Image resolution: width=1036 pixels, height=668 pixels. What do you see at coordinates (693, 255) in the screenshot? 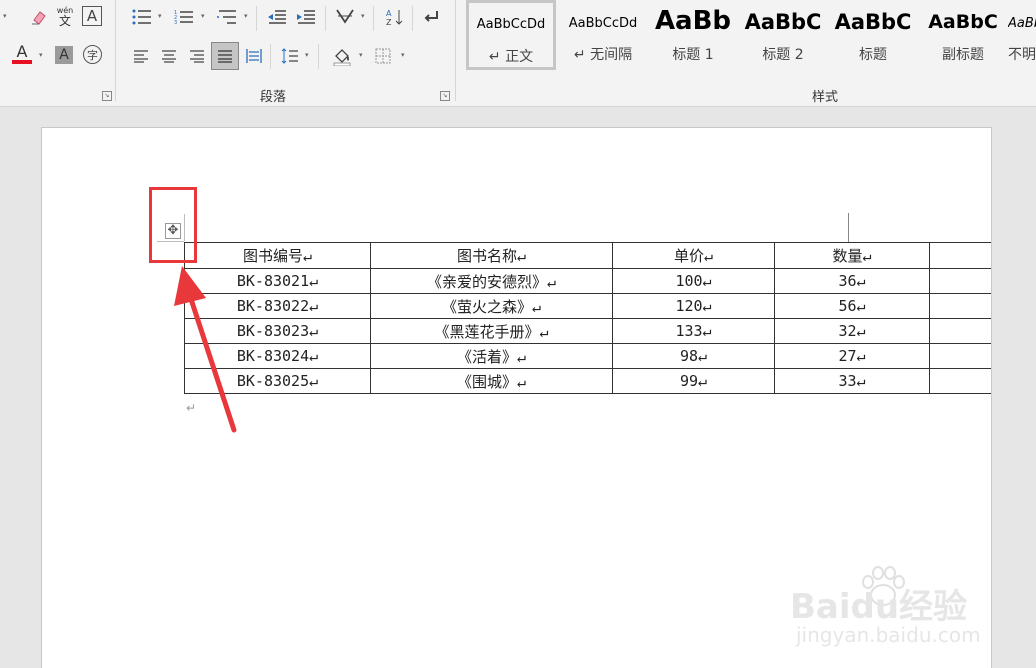
I see `header-unit-price: 单价↵` at bounding box center [693, 255].